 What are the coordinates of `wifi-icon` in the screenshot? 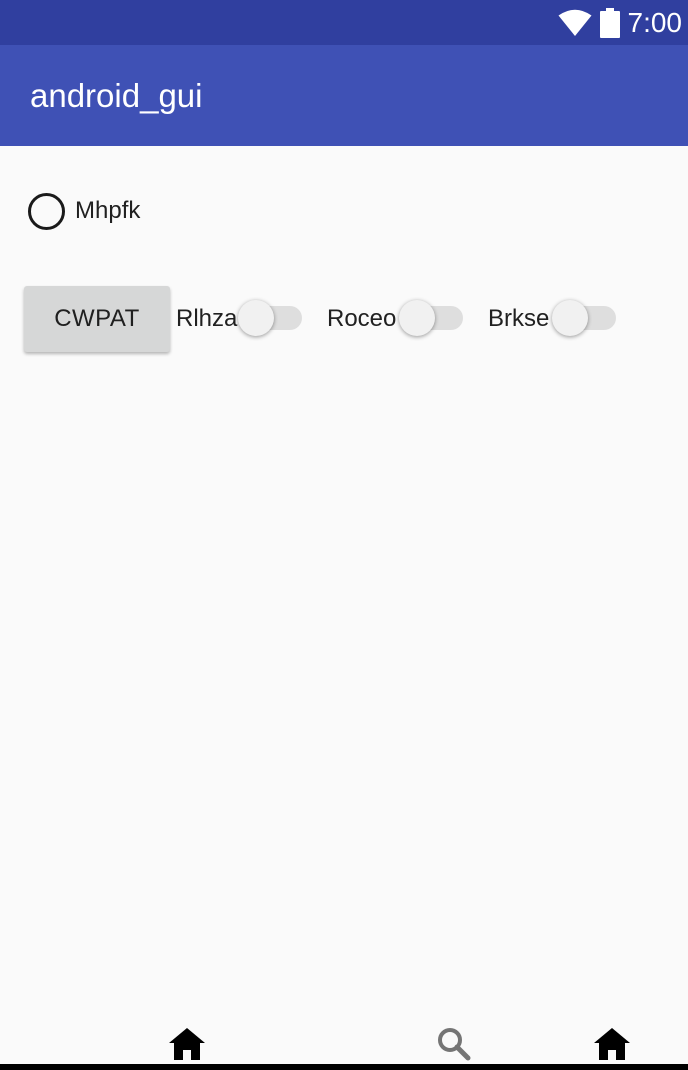 It's located at (574, 22).